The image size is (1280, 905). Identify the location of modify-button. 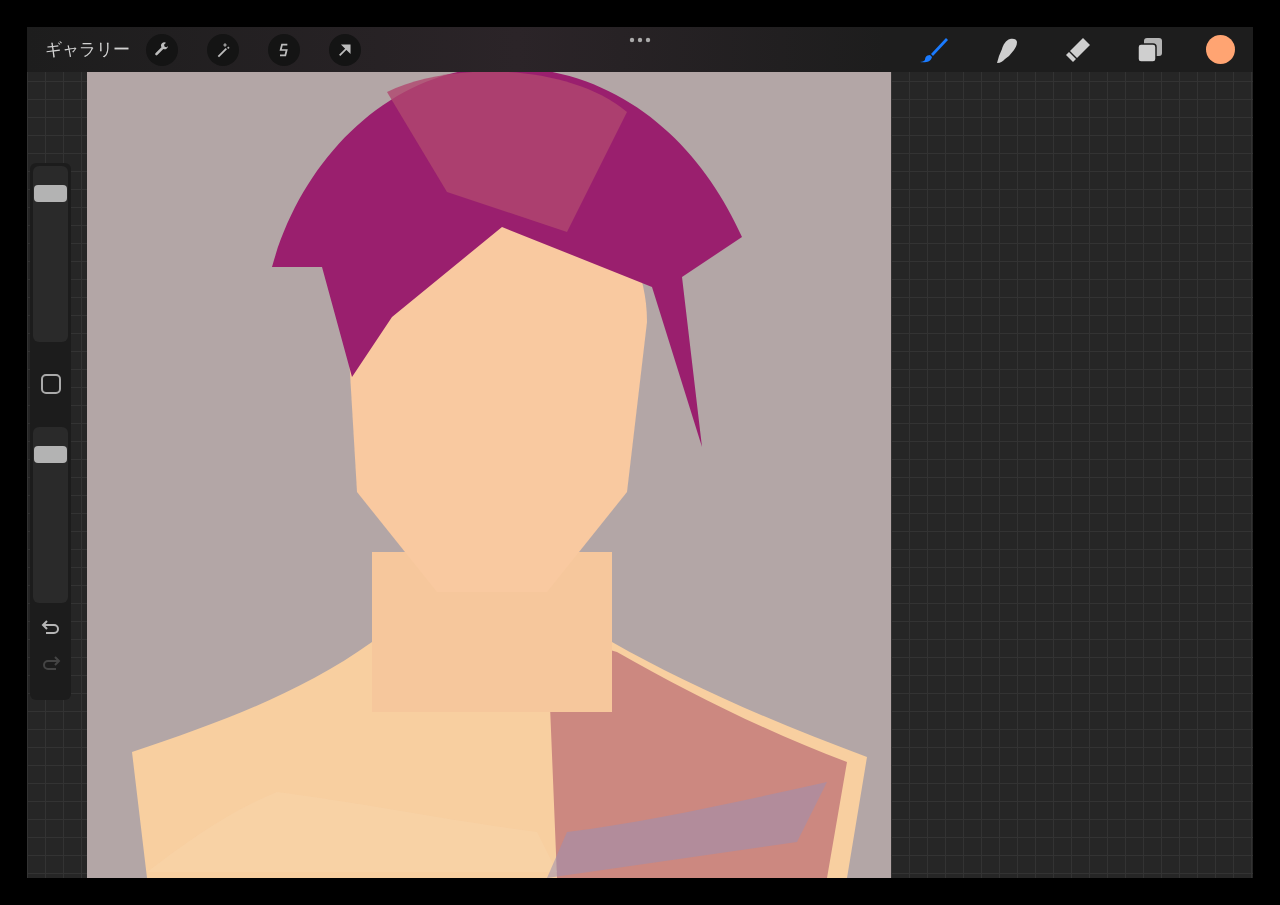
(50, 384).